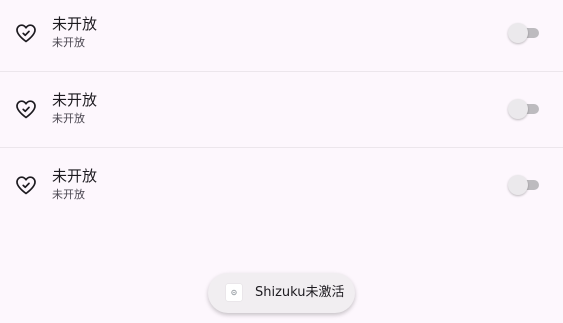  I want to click on app-icon, so click(234, 292).